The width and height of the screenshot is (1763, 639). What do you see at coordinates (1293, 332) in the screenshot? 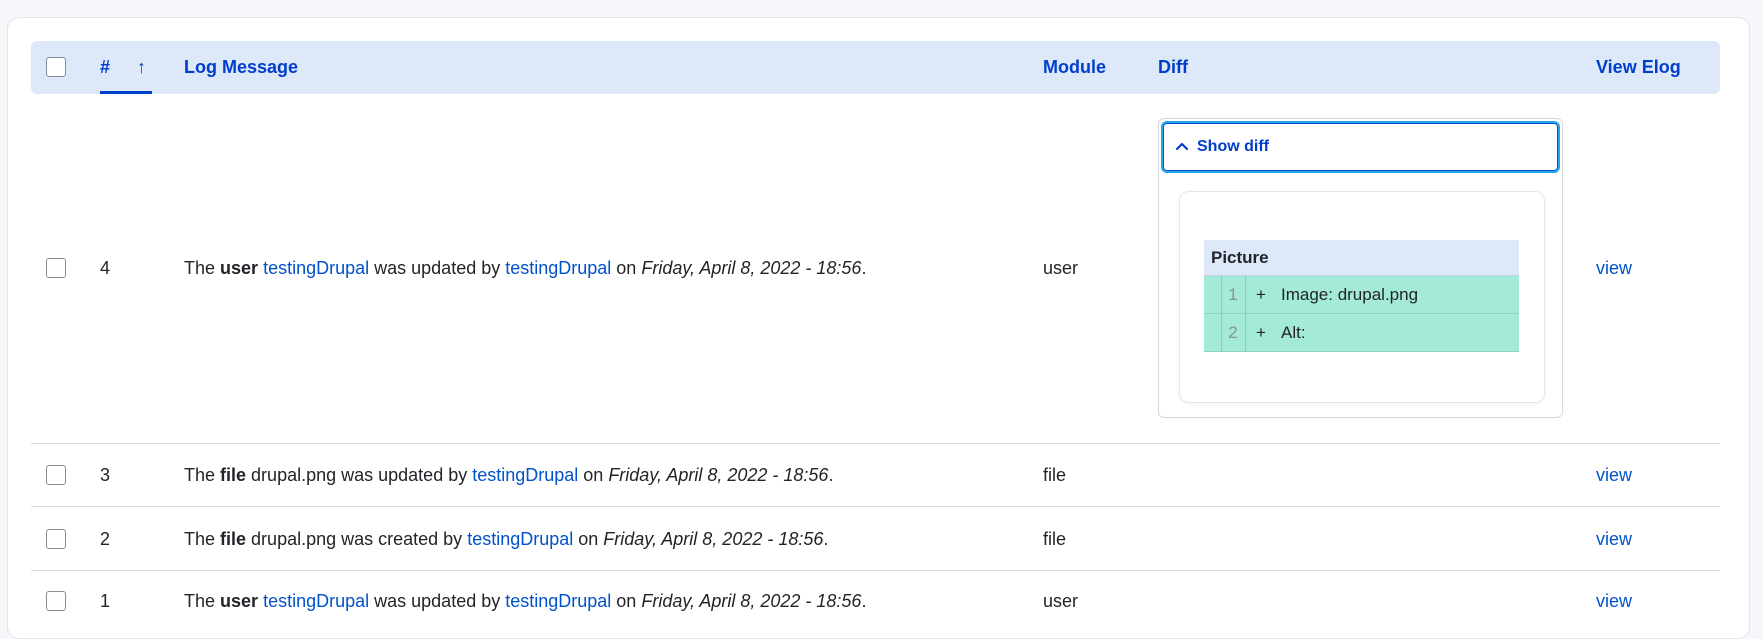
I see `diff-line-text: Alt:` at bounding box center [1293, 332].